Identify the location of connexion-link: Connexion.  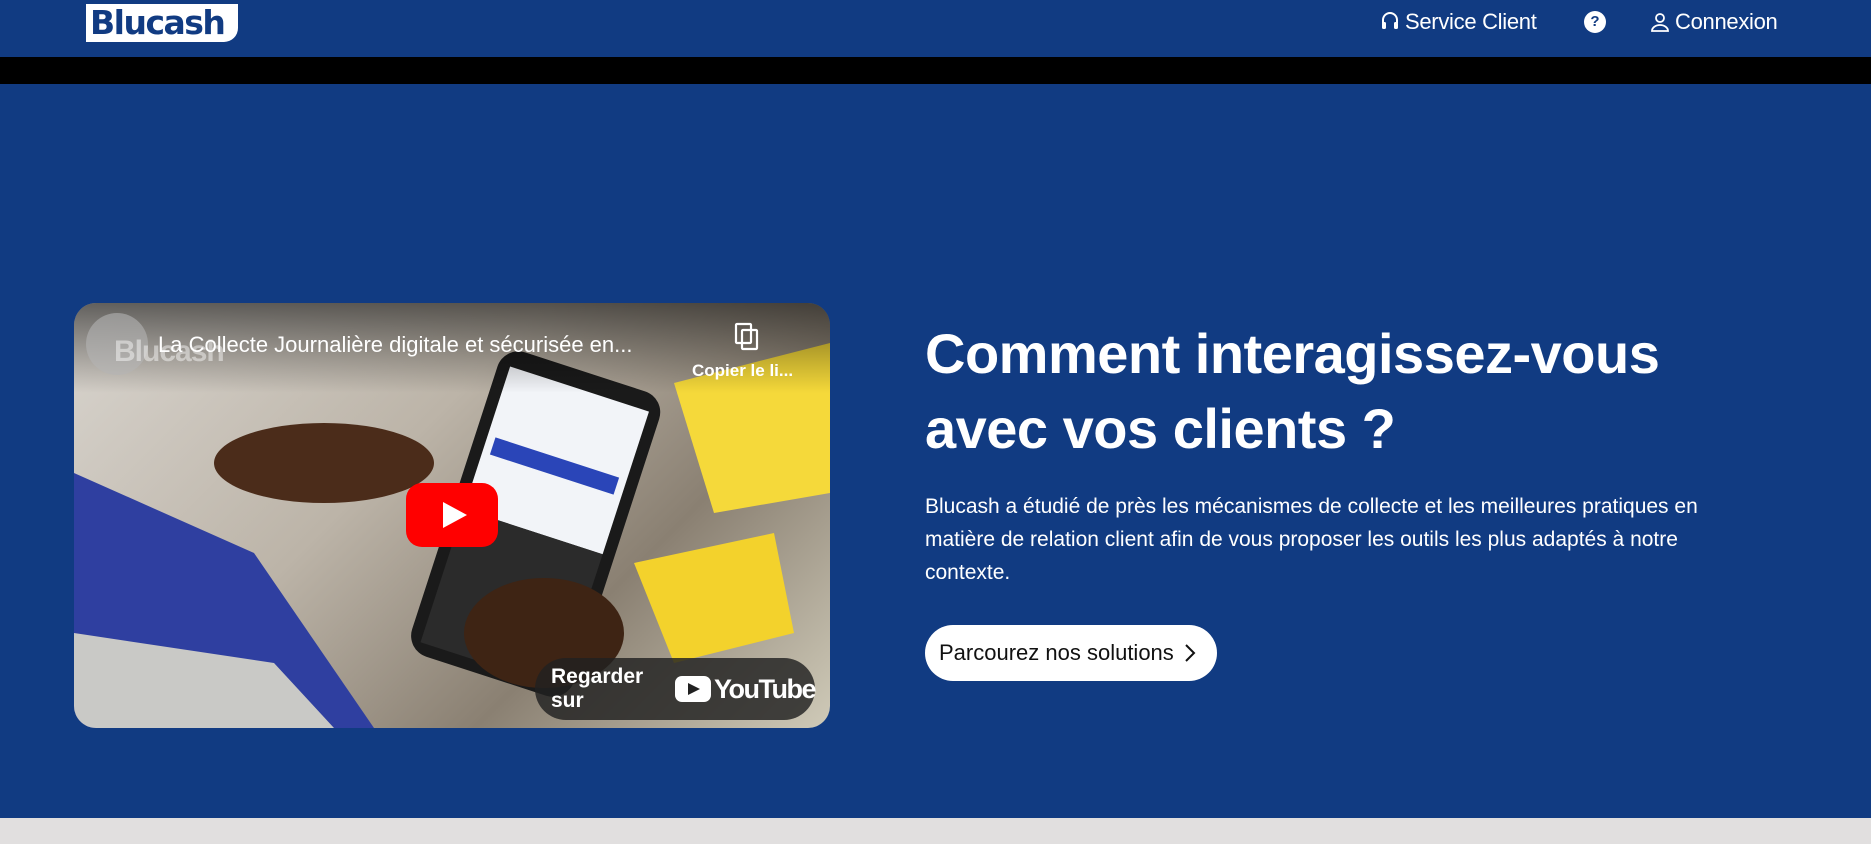
(1714, 22).